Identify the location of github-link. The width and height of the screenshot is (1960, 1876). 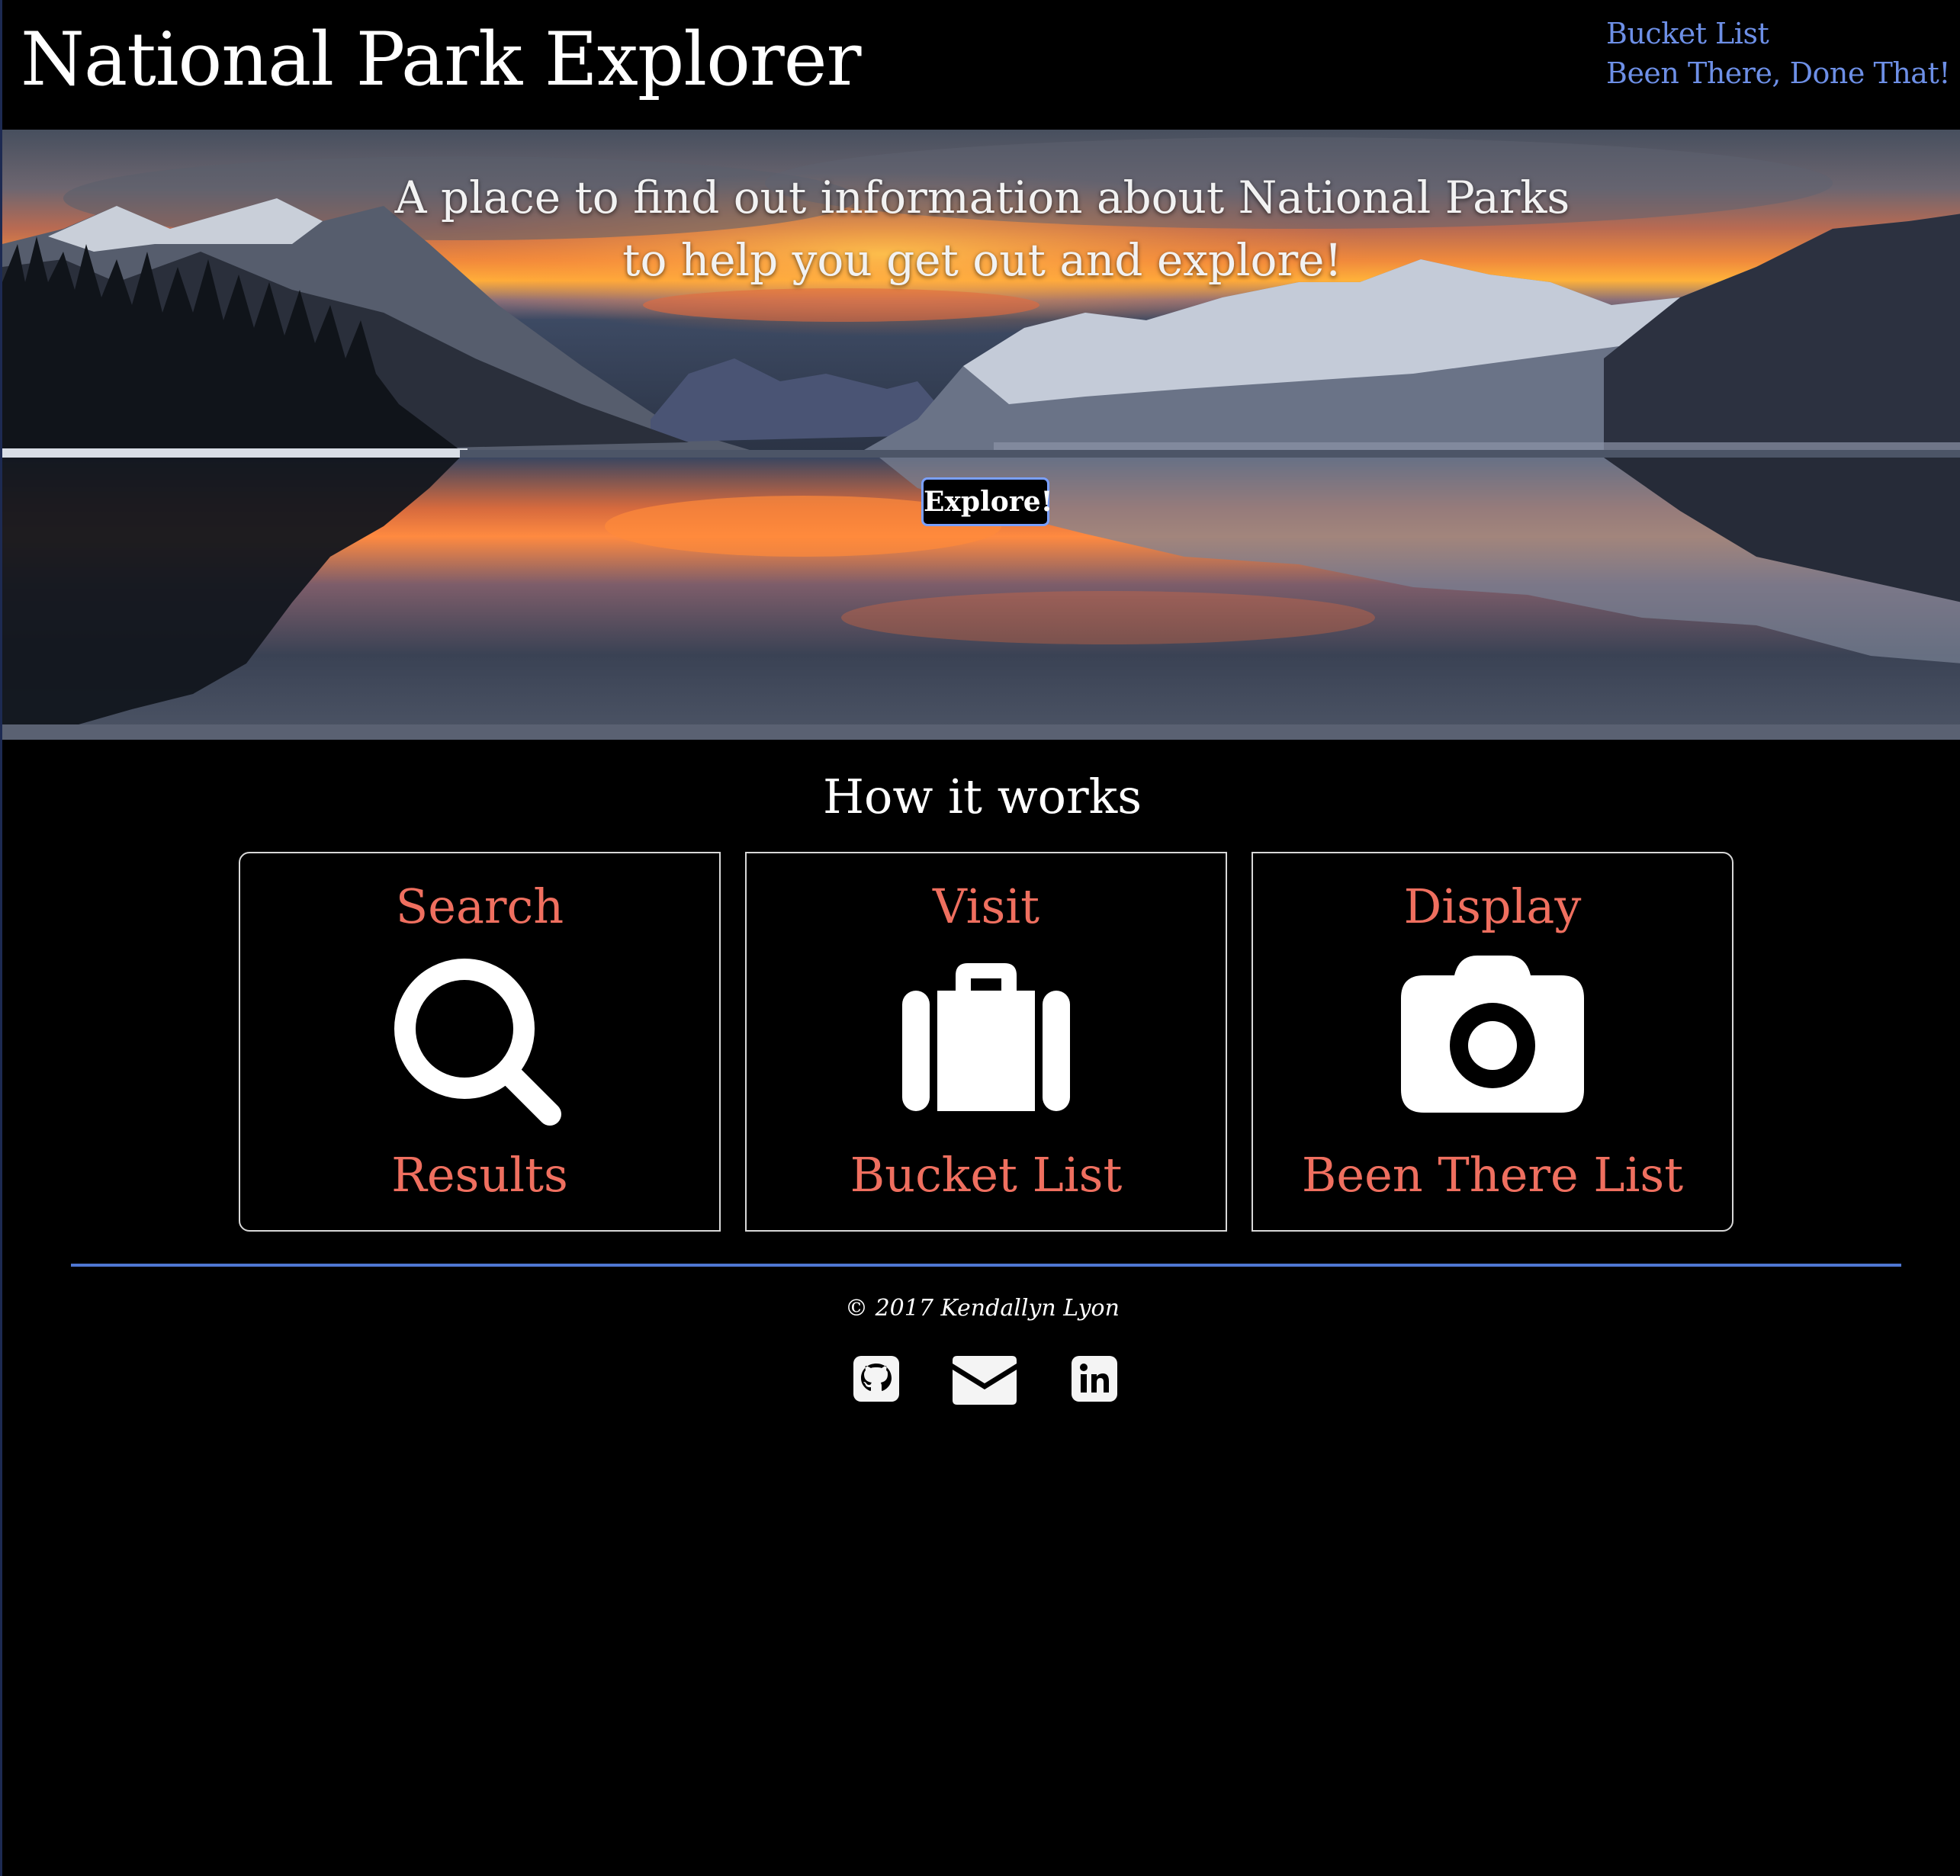
(876, 1378).